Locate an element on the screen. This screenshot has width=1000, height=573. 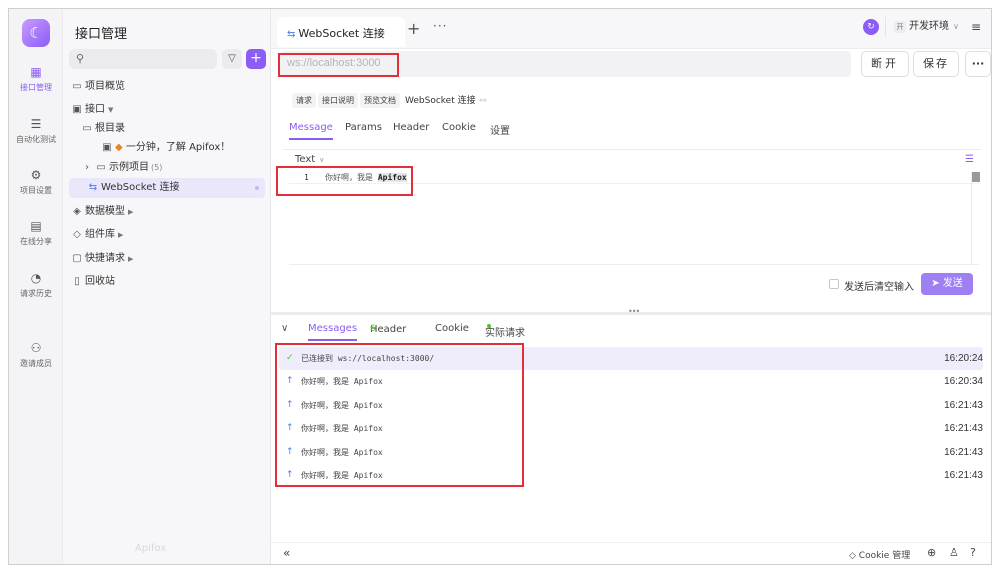
header-count-badge: 6 is located at coordinates (373, 329).